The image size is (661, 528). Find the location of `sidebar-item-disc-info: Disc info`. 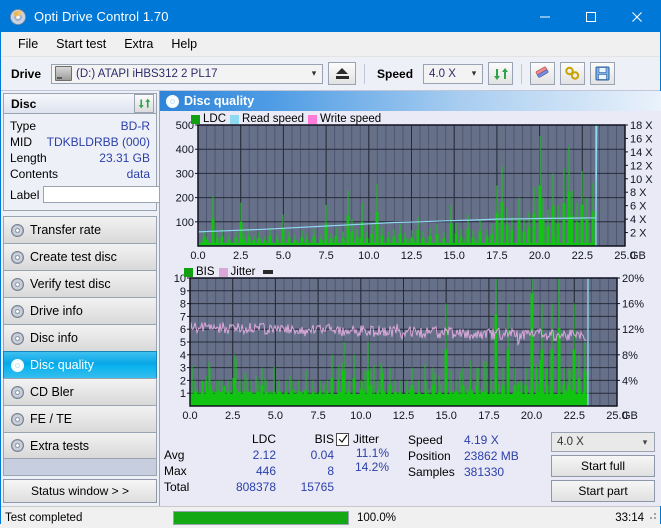

sidebar-item-disc-info: Disc info is located at coordinates (80, 337).